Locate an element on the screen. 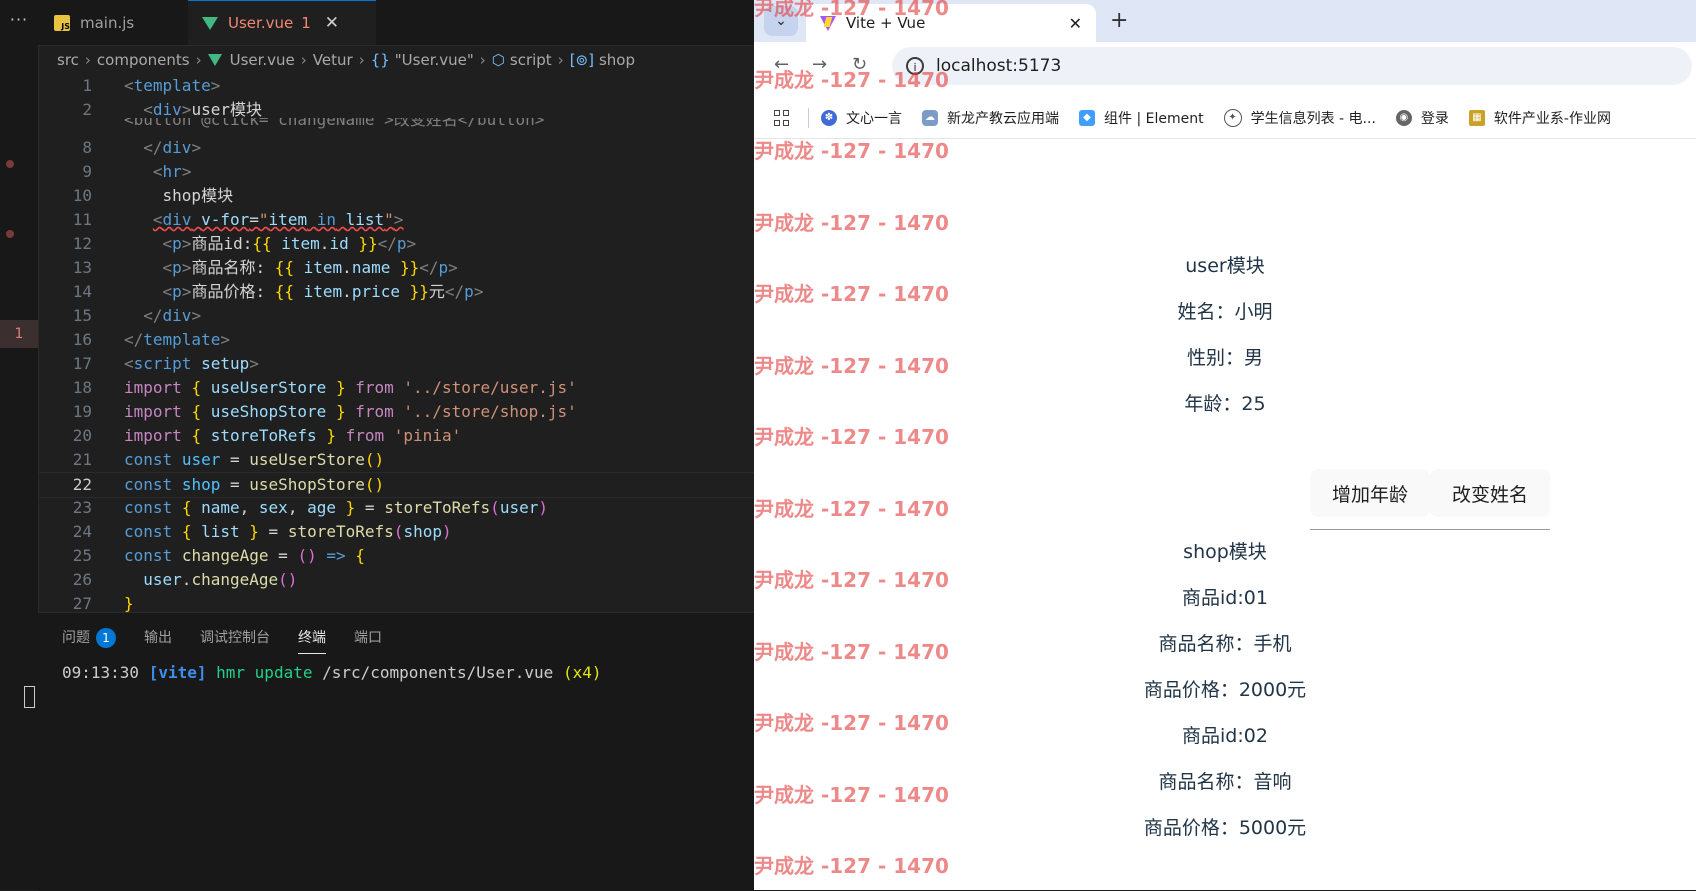 The image size is (1696, 891). browser-tabbar: ⌄ Vite + Vue ✕ + is located at coordinates (1225, 21).